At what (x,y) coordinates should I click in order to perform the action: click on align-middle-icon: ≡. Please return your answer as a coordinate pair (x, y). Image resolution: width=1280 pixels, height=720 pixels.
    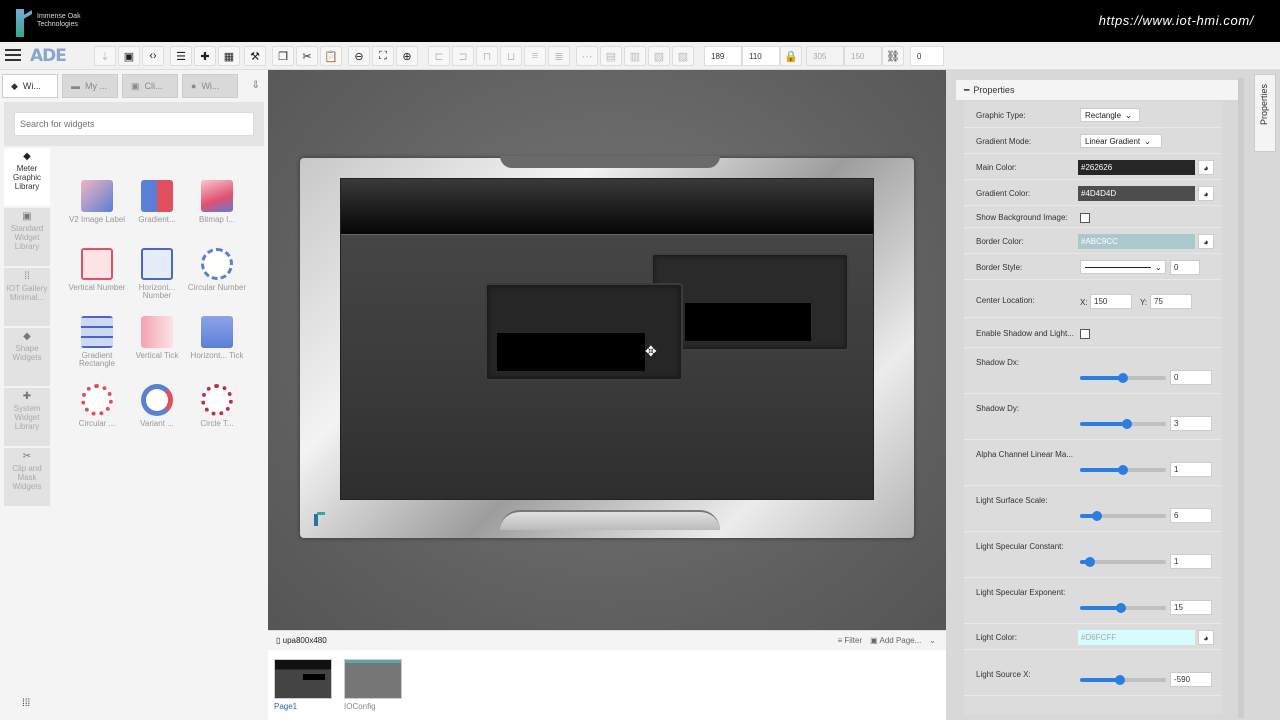
    Looking at the image, I should click on (535, 56).